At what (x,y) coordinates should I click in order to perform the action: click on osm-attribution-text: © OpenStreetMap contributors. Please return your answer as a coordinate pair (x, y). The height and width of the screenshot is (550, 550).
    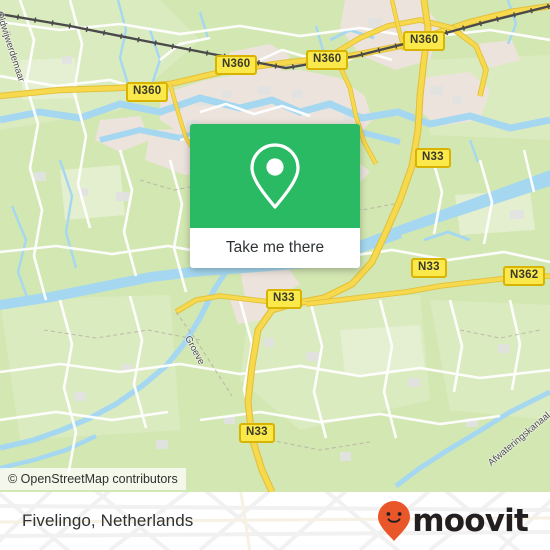
    Looking at the image, I should click on (93, 479).